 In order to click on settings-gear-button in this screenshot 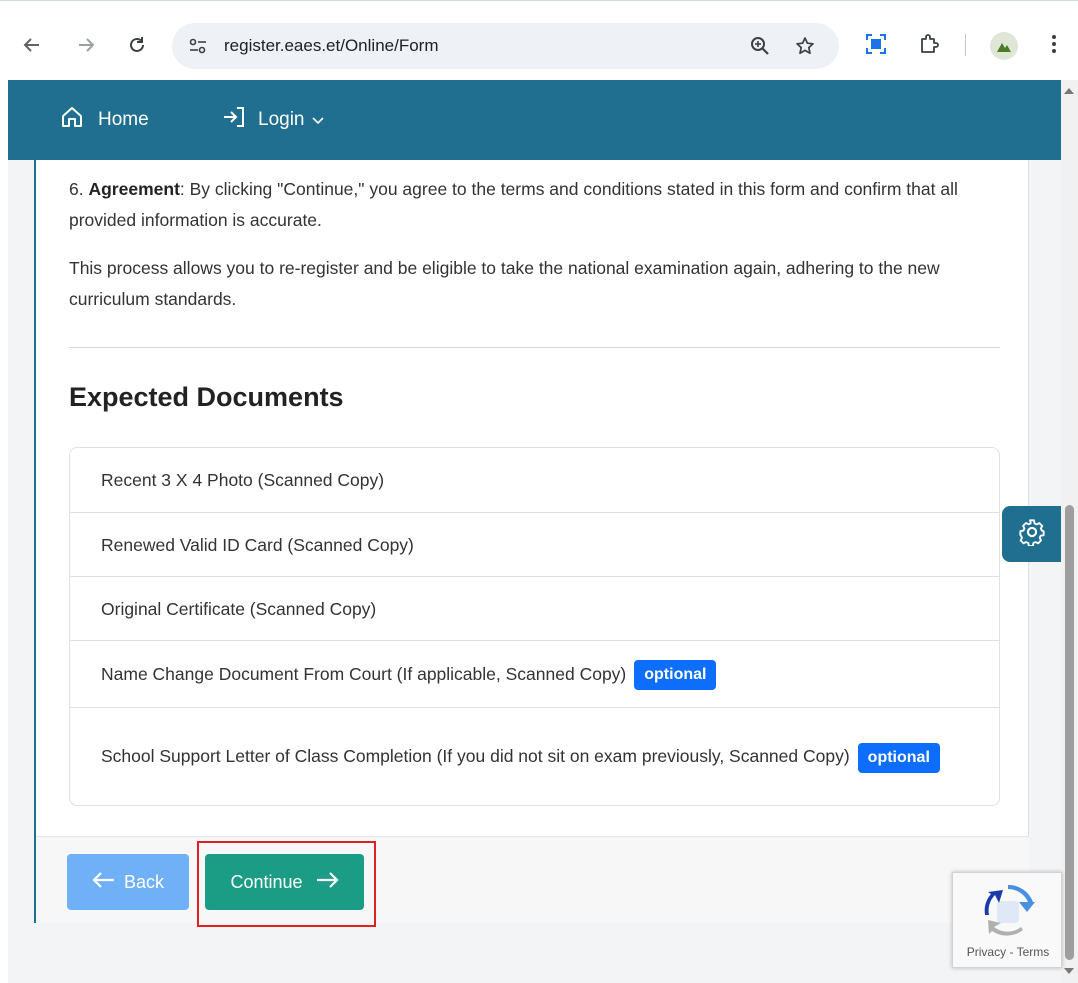, I will do `click(1032, 534)`.